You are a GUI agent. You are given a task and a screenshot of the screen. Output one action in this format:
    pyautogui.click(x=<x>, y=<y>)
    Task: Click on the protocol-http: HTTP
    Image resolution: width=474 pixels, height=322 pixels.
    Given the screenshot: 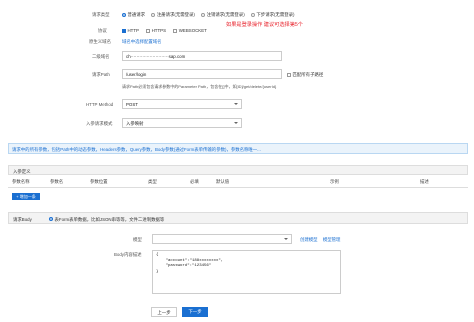 What is the action you would take?
    pyautogui.click(x=130, y=30)
    